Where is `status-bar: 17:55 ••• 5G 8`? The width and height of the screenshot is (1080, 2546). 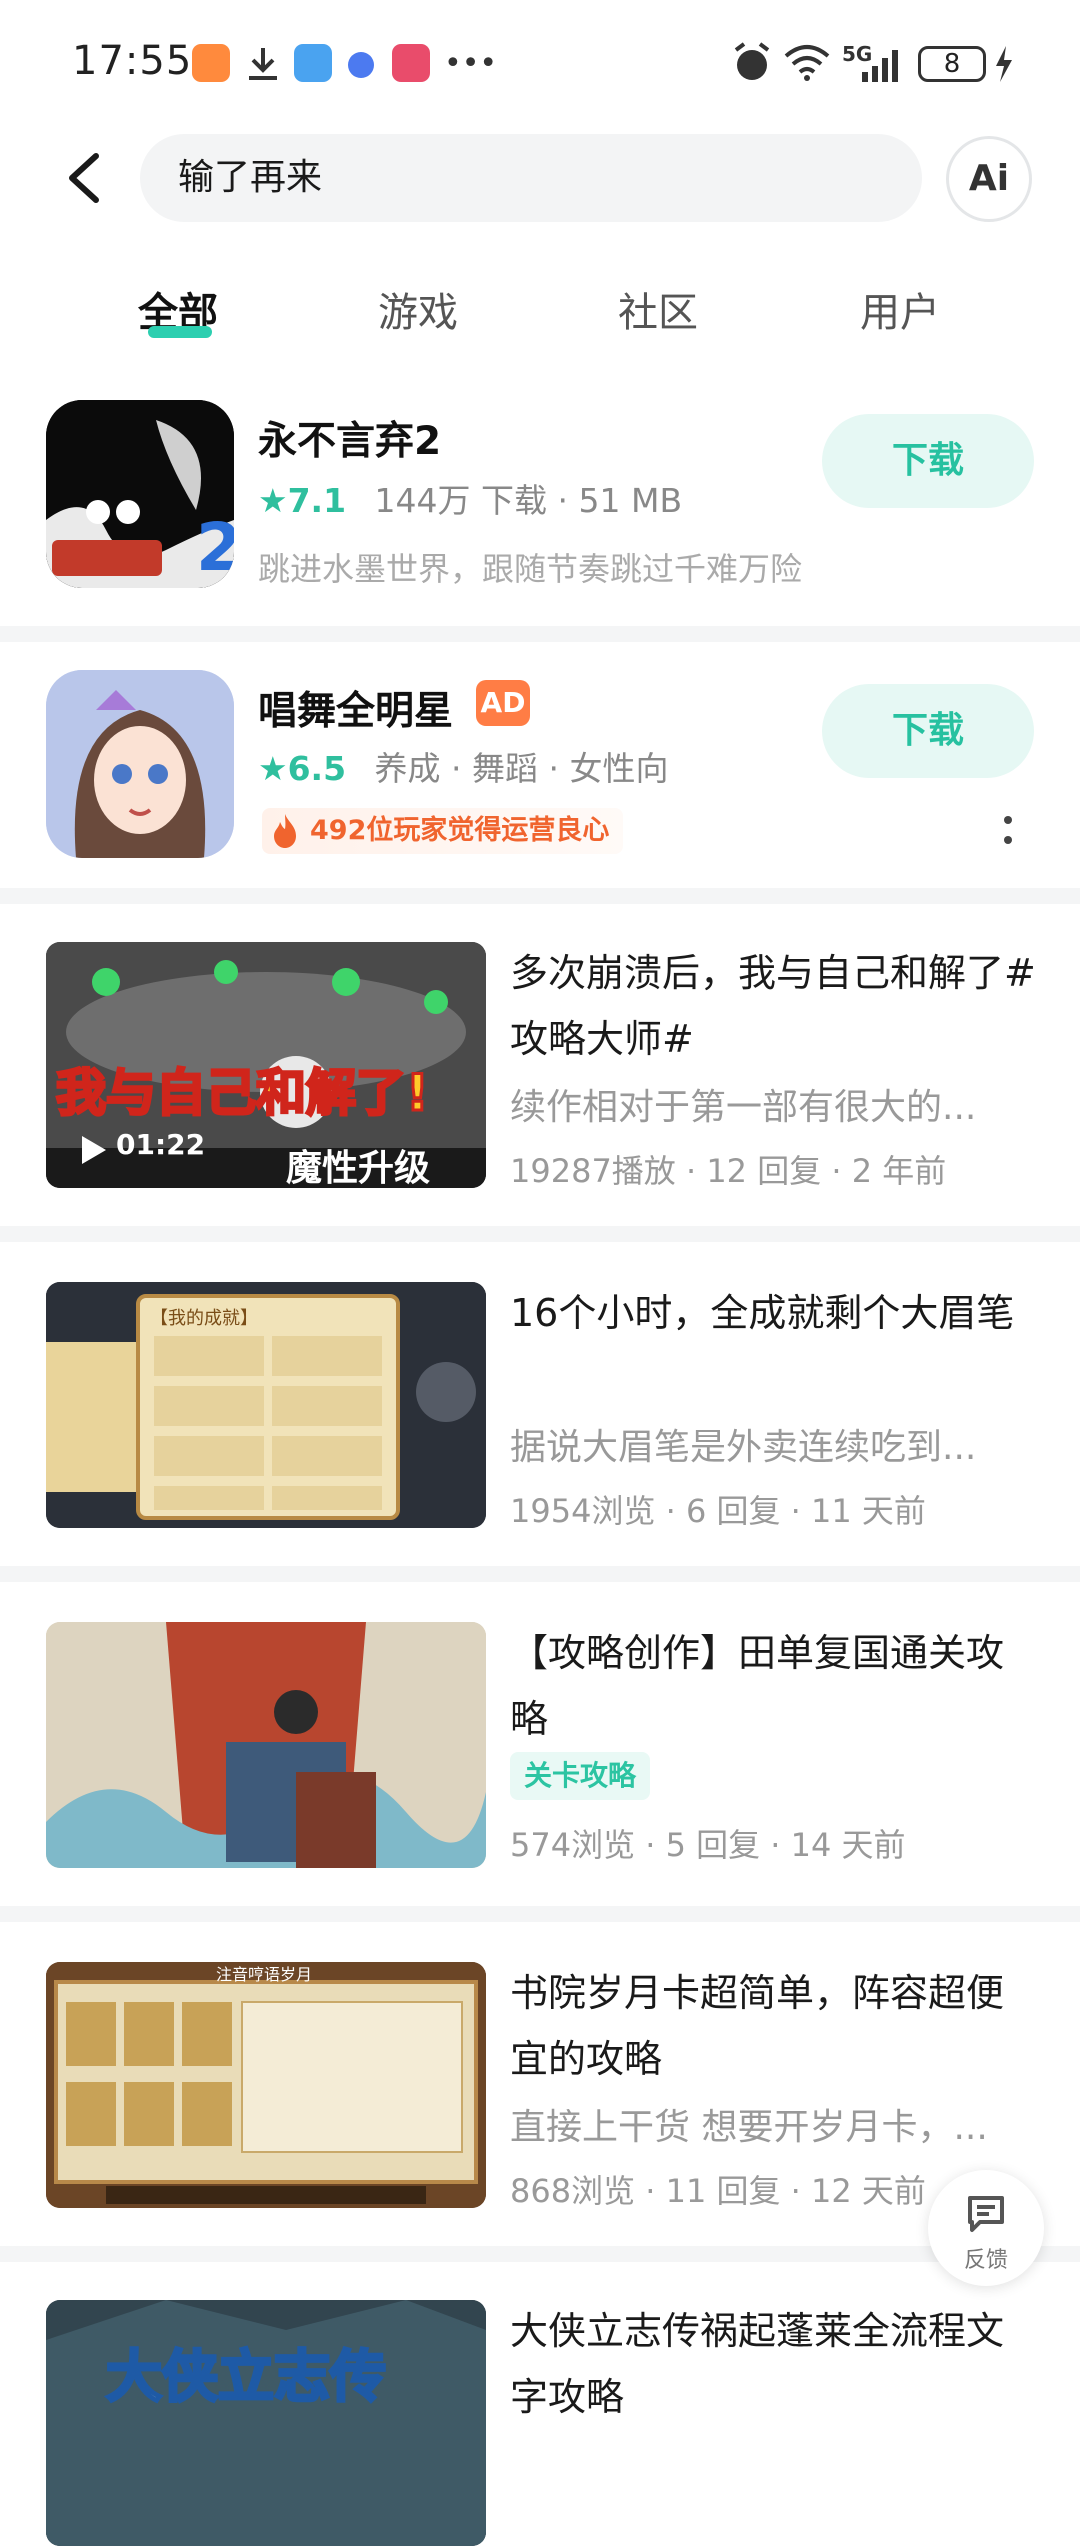 status-bar: 17:55 ••• 5G 8 is located at coordinates (540, 65).